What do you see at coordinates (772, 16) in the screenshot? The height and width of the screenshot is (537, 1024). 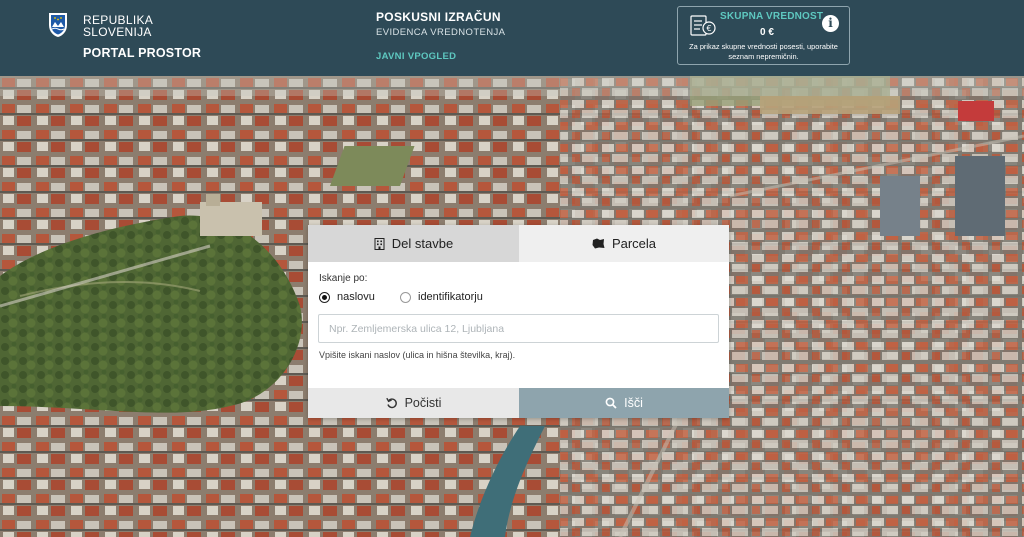 I see `total-value-title: SKUPNA VREDNOST` at bounding box center [772, 16].